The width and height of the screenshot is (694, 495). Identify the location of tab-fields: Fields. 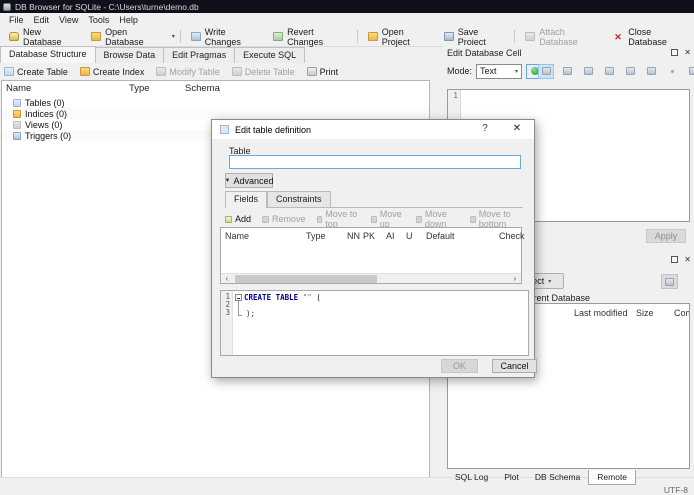
(246, 199).